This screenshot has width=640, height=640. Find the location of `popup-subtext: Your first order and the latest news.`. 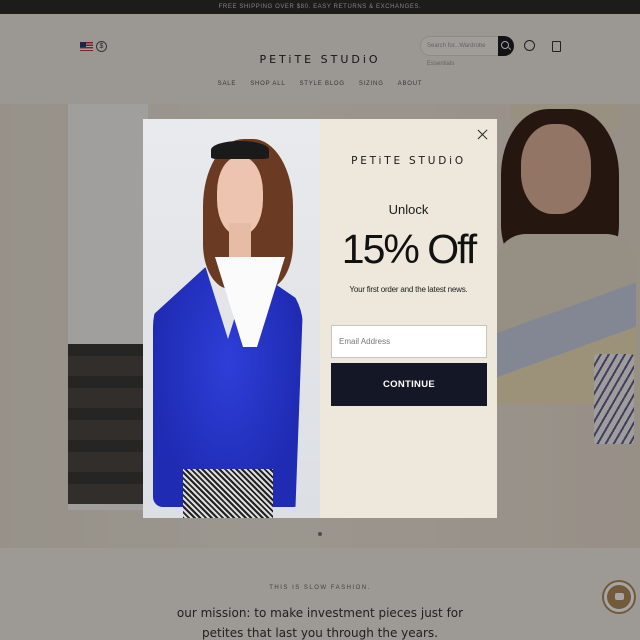

popup-subtext: Your first order and the latest news. is located at coordinates (408, 289).